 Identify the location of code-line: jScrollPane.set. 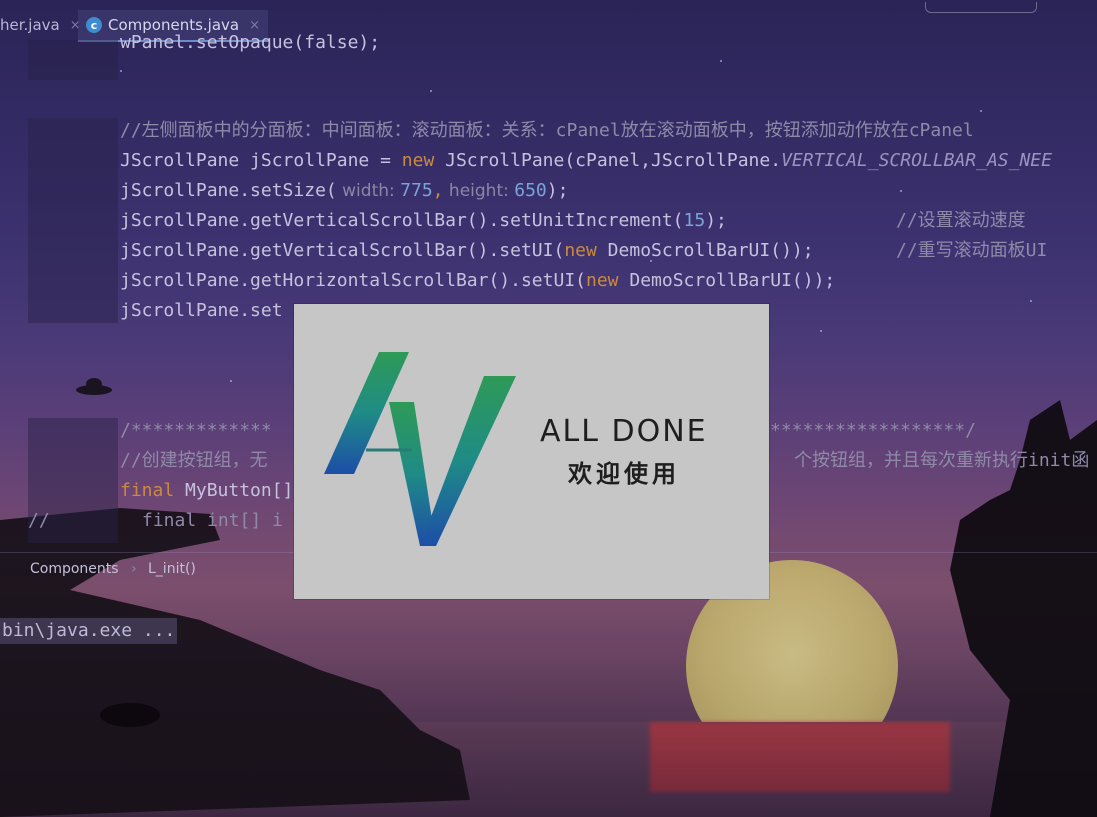
(201, 310).